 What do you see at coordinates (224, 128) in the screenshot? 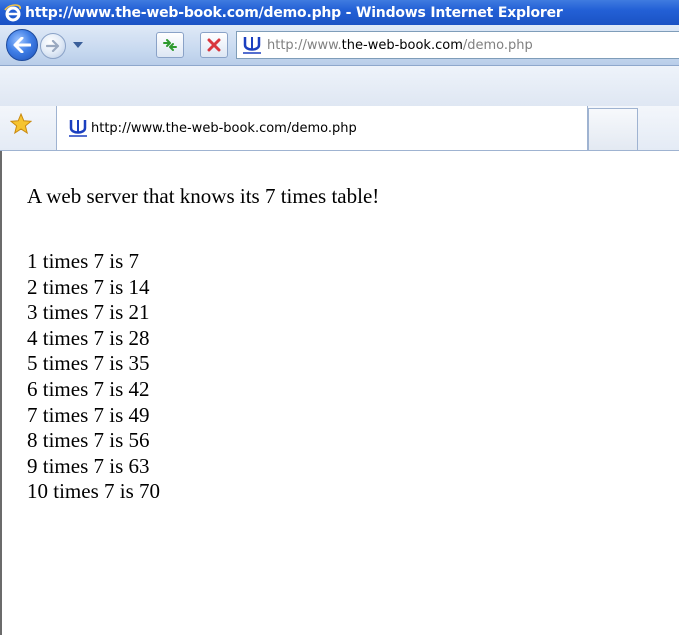
I see `tab-label: http://www.the-web-book.com/demo.php` at bounding box center [224, 128].